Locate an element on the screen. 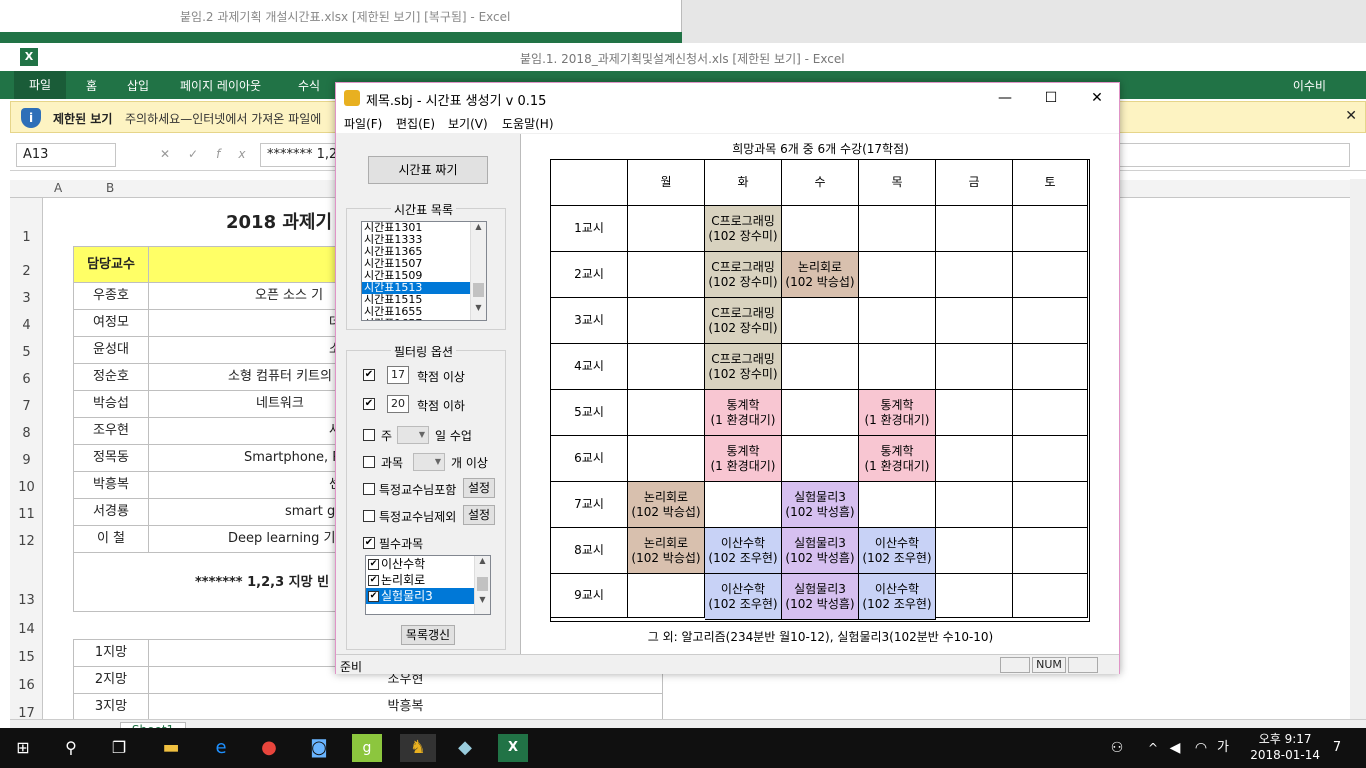  wish-label-2: 2지망 is located at coordinates (111, 680).